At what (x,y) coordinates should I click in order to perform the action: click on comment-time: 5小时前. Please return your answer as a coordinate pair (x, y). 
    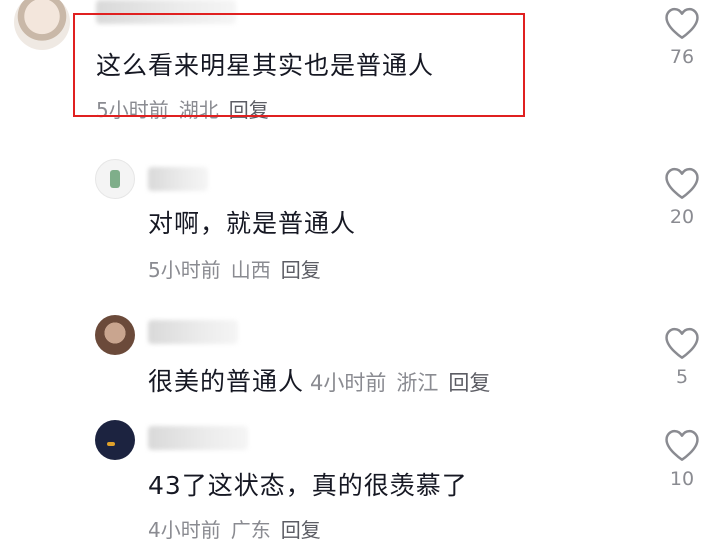
    Looking at the image, I should click on (184, 270).